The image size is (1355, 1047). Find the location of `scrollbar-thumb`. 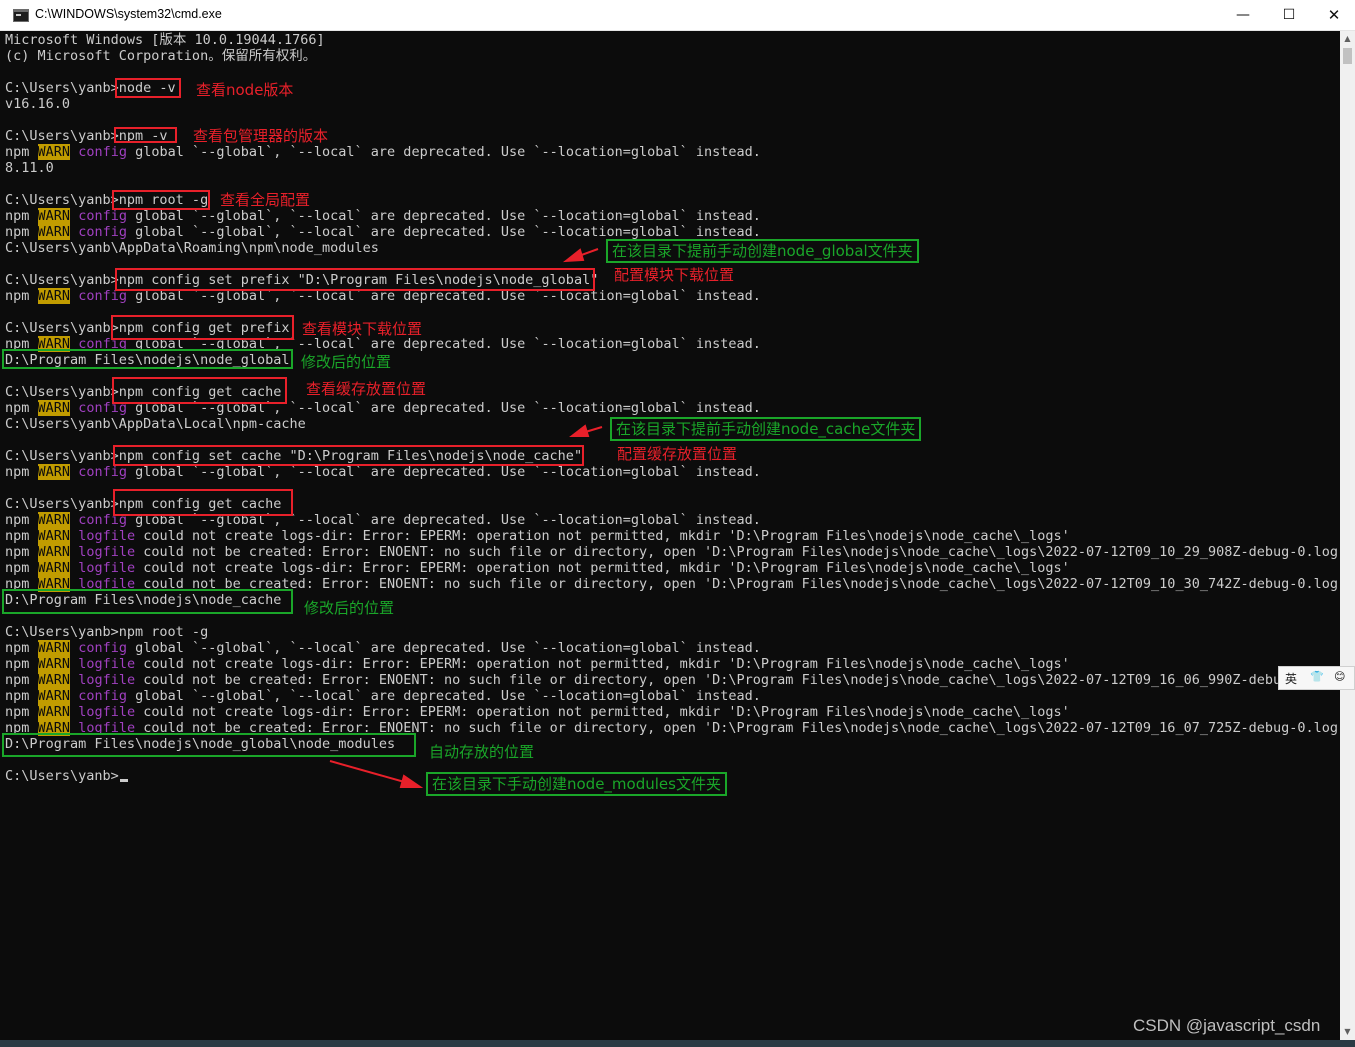

scrollbar-thumb is located at coordinates (1347, 56).